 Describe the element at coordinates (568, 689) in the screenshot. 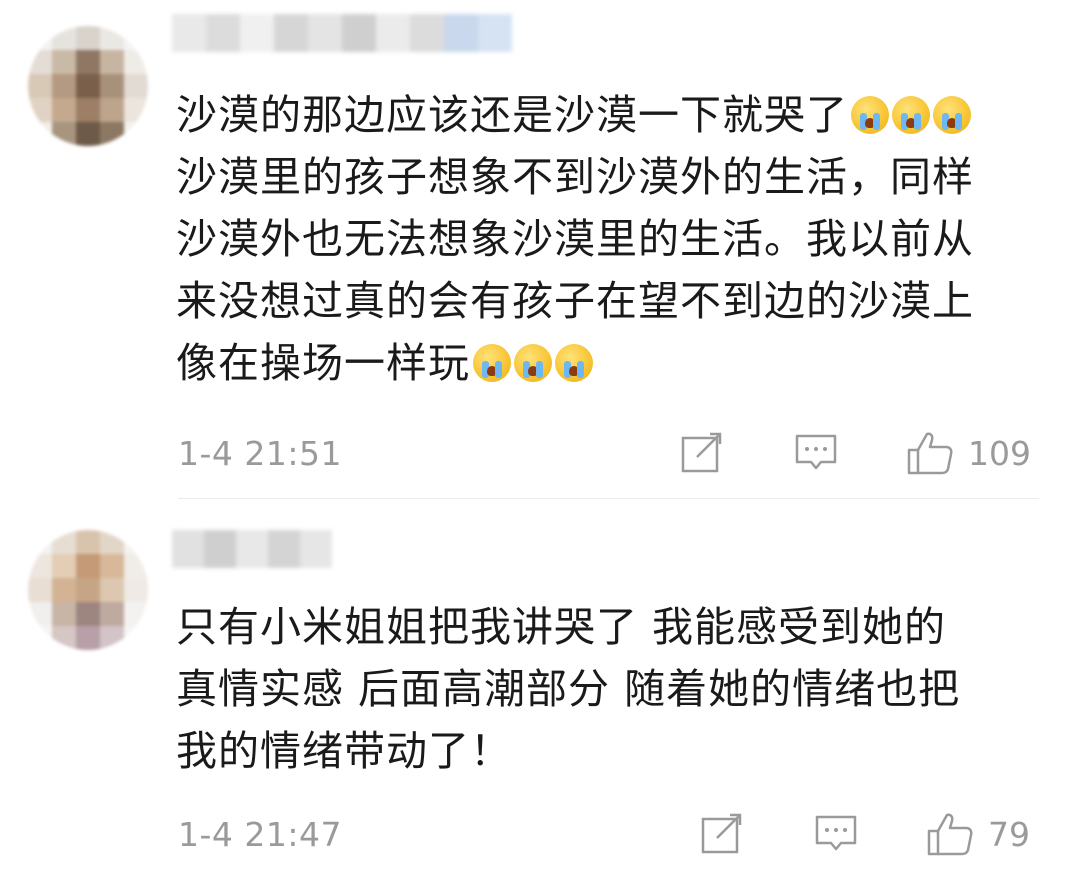

I see `comment-line: 真情实感 后面高潮部分 随着她的情绪也把` at that location.